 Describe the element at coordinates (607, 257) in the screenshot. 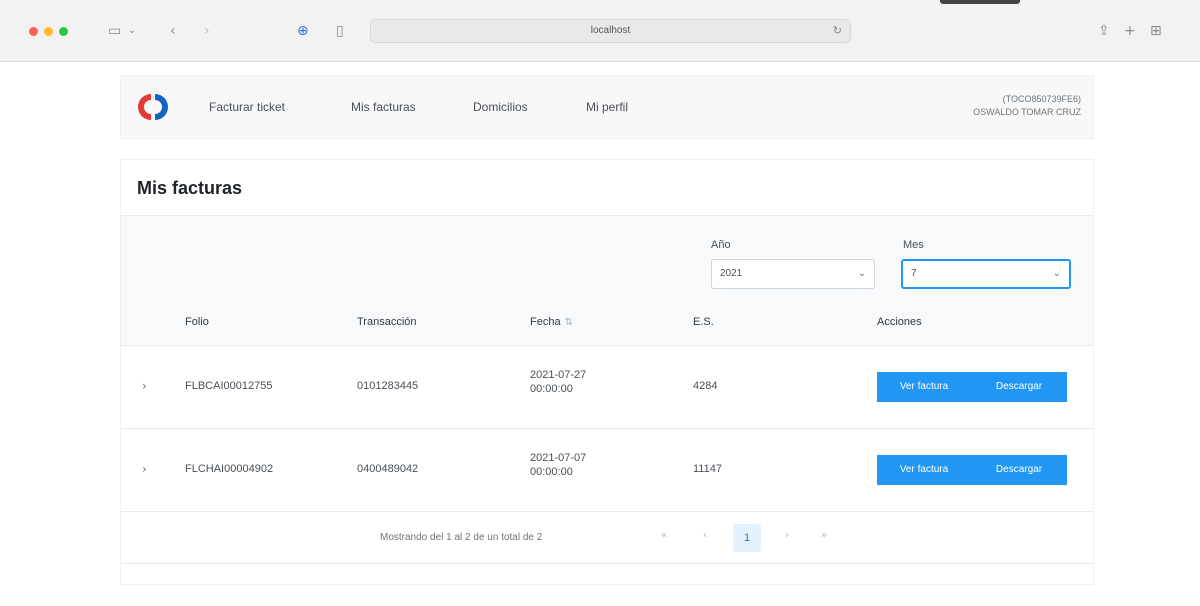

I see `filter-bar: Año 2021 ⌄ Mes 7 ⌄` at that location.